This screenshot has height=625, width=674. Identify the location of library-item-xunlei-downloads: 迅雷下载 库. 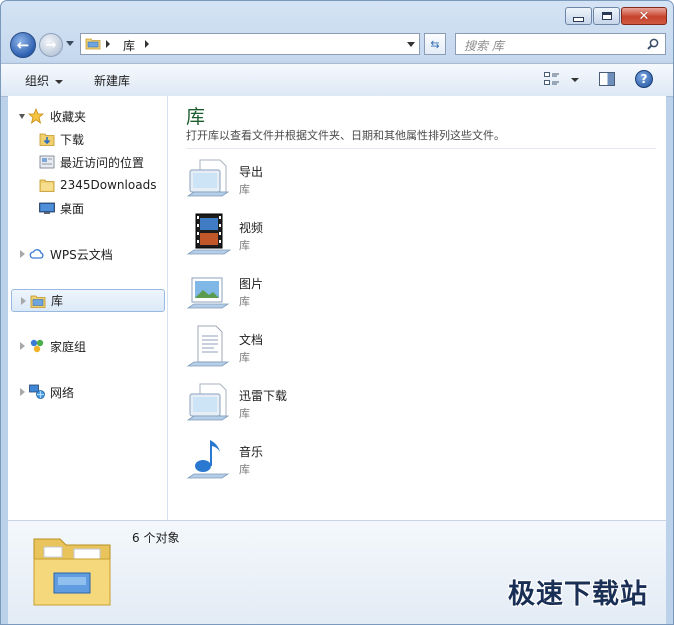
(286, 405).